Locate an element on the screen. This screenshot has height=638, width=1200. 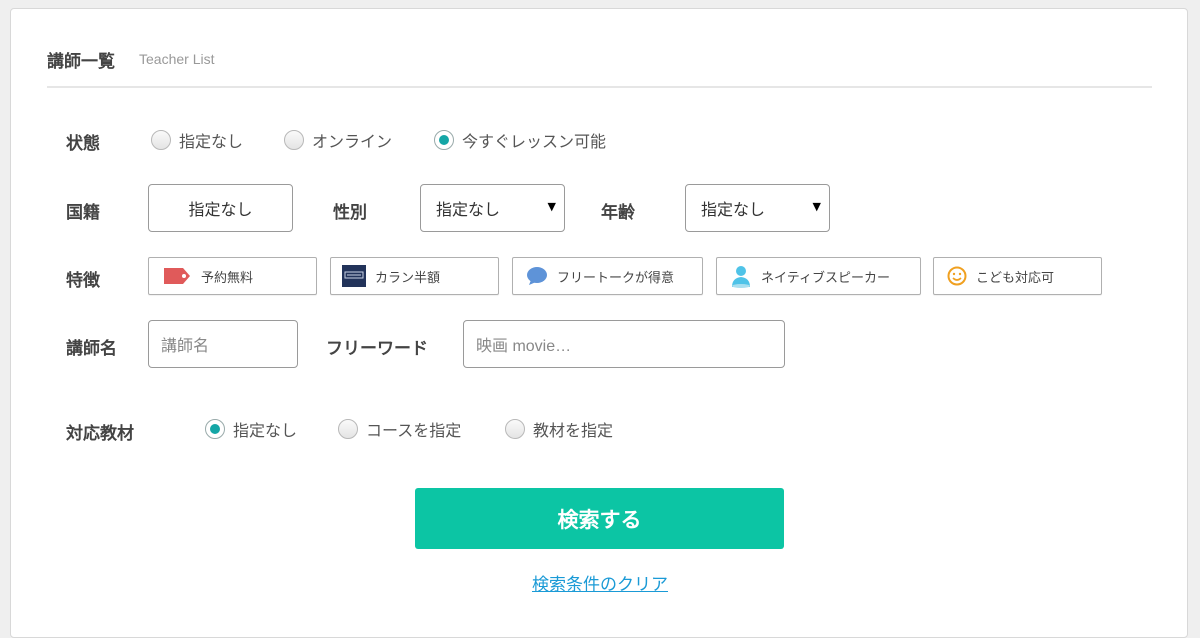
radio-label: 今すぐレッスン可能 is located at coordinates (534, 141).